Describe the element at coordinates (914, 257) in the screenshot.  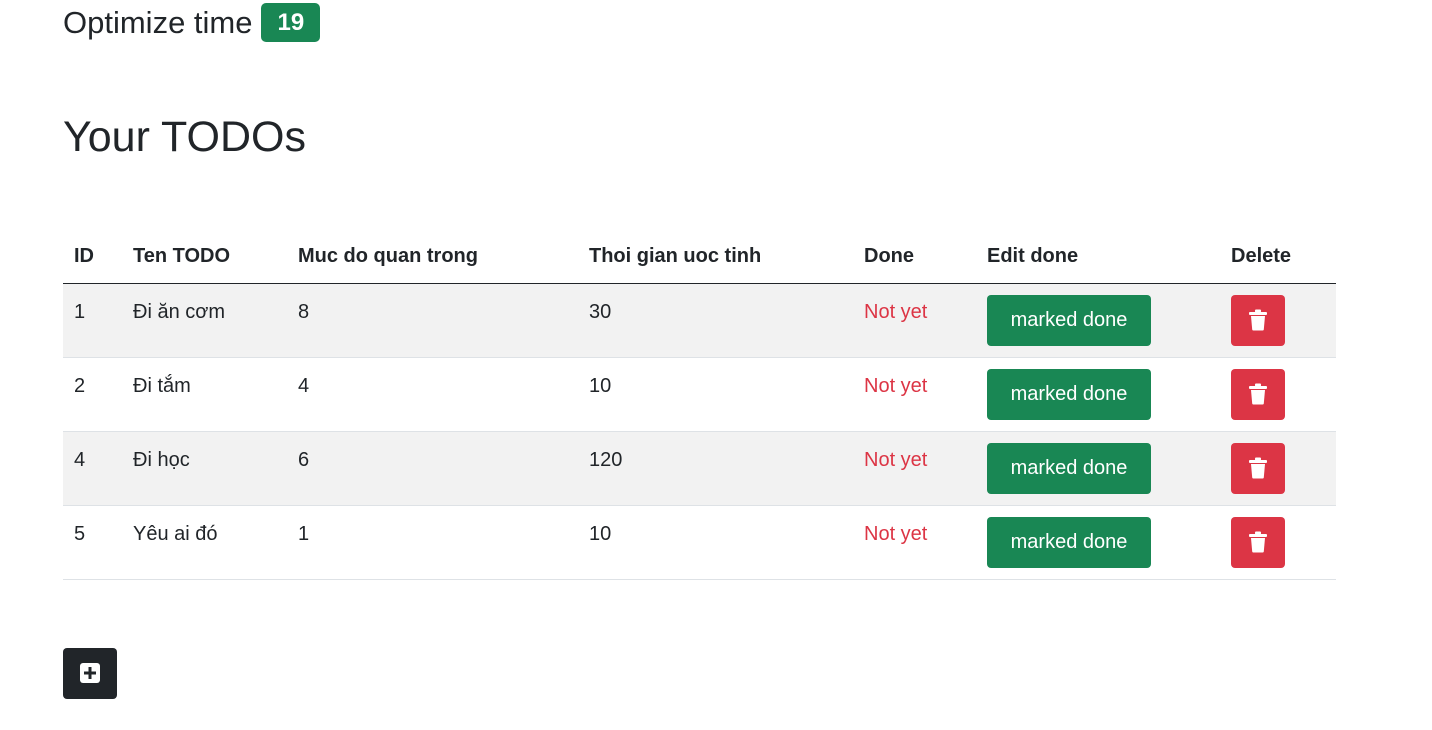
I see `column-header-done: Done` at that location.